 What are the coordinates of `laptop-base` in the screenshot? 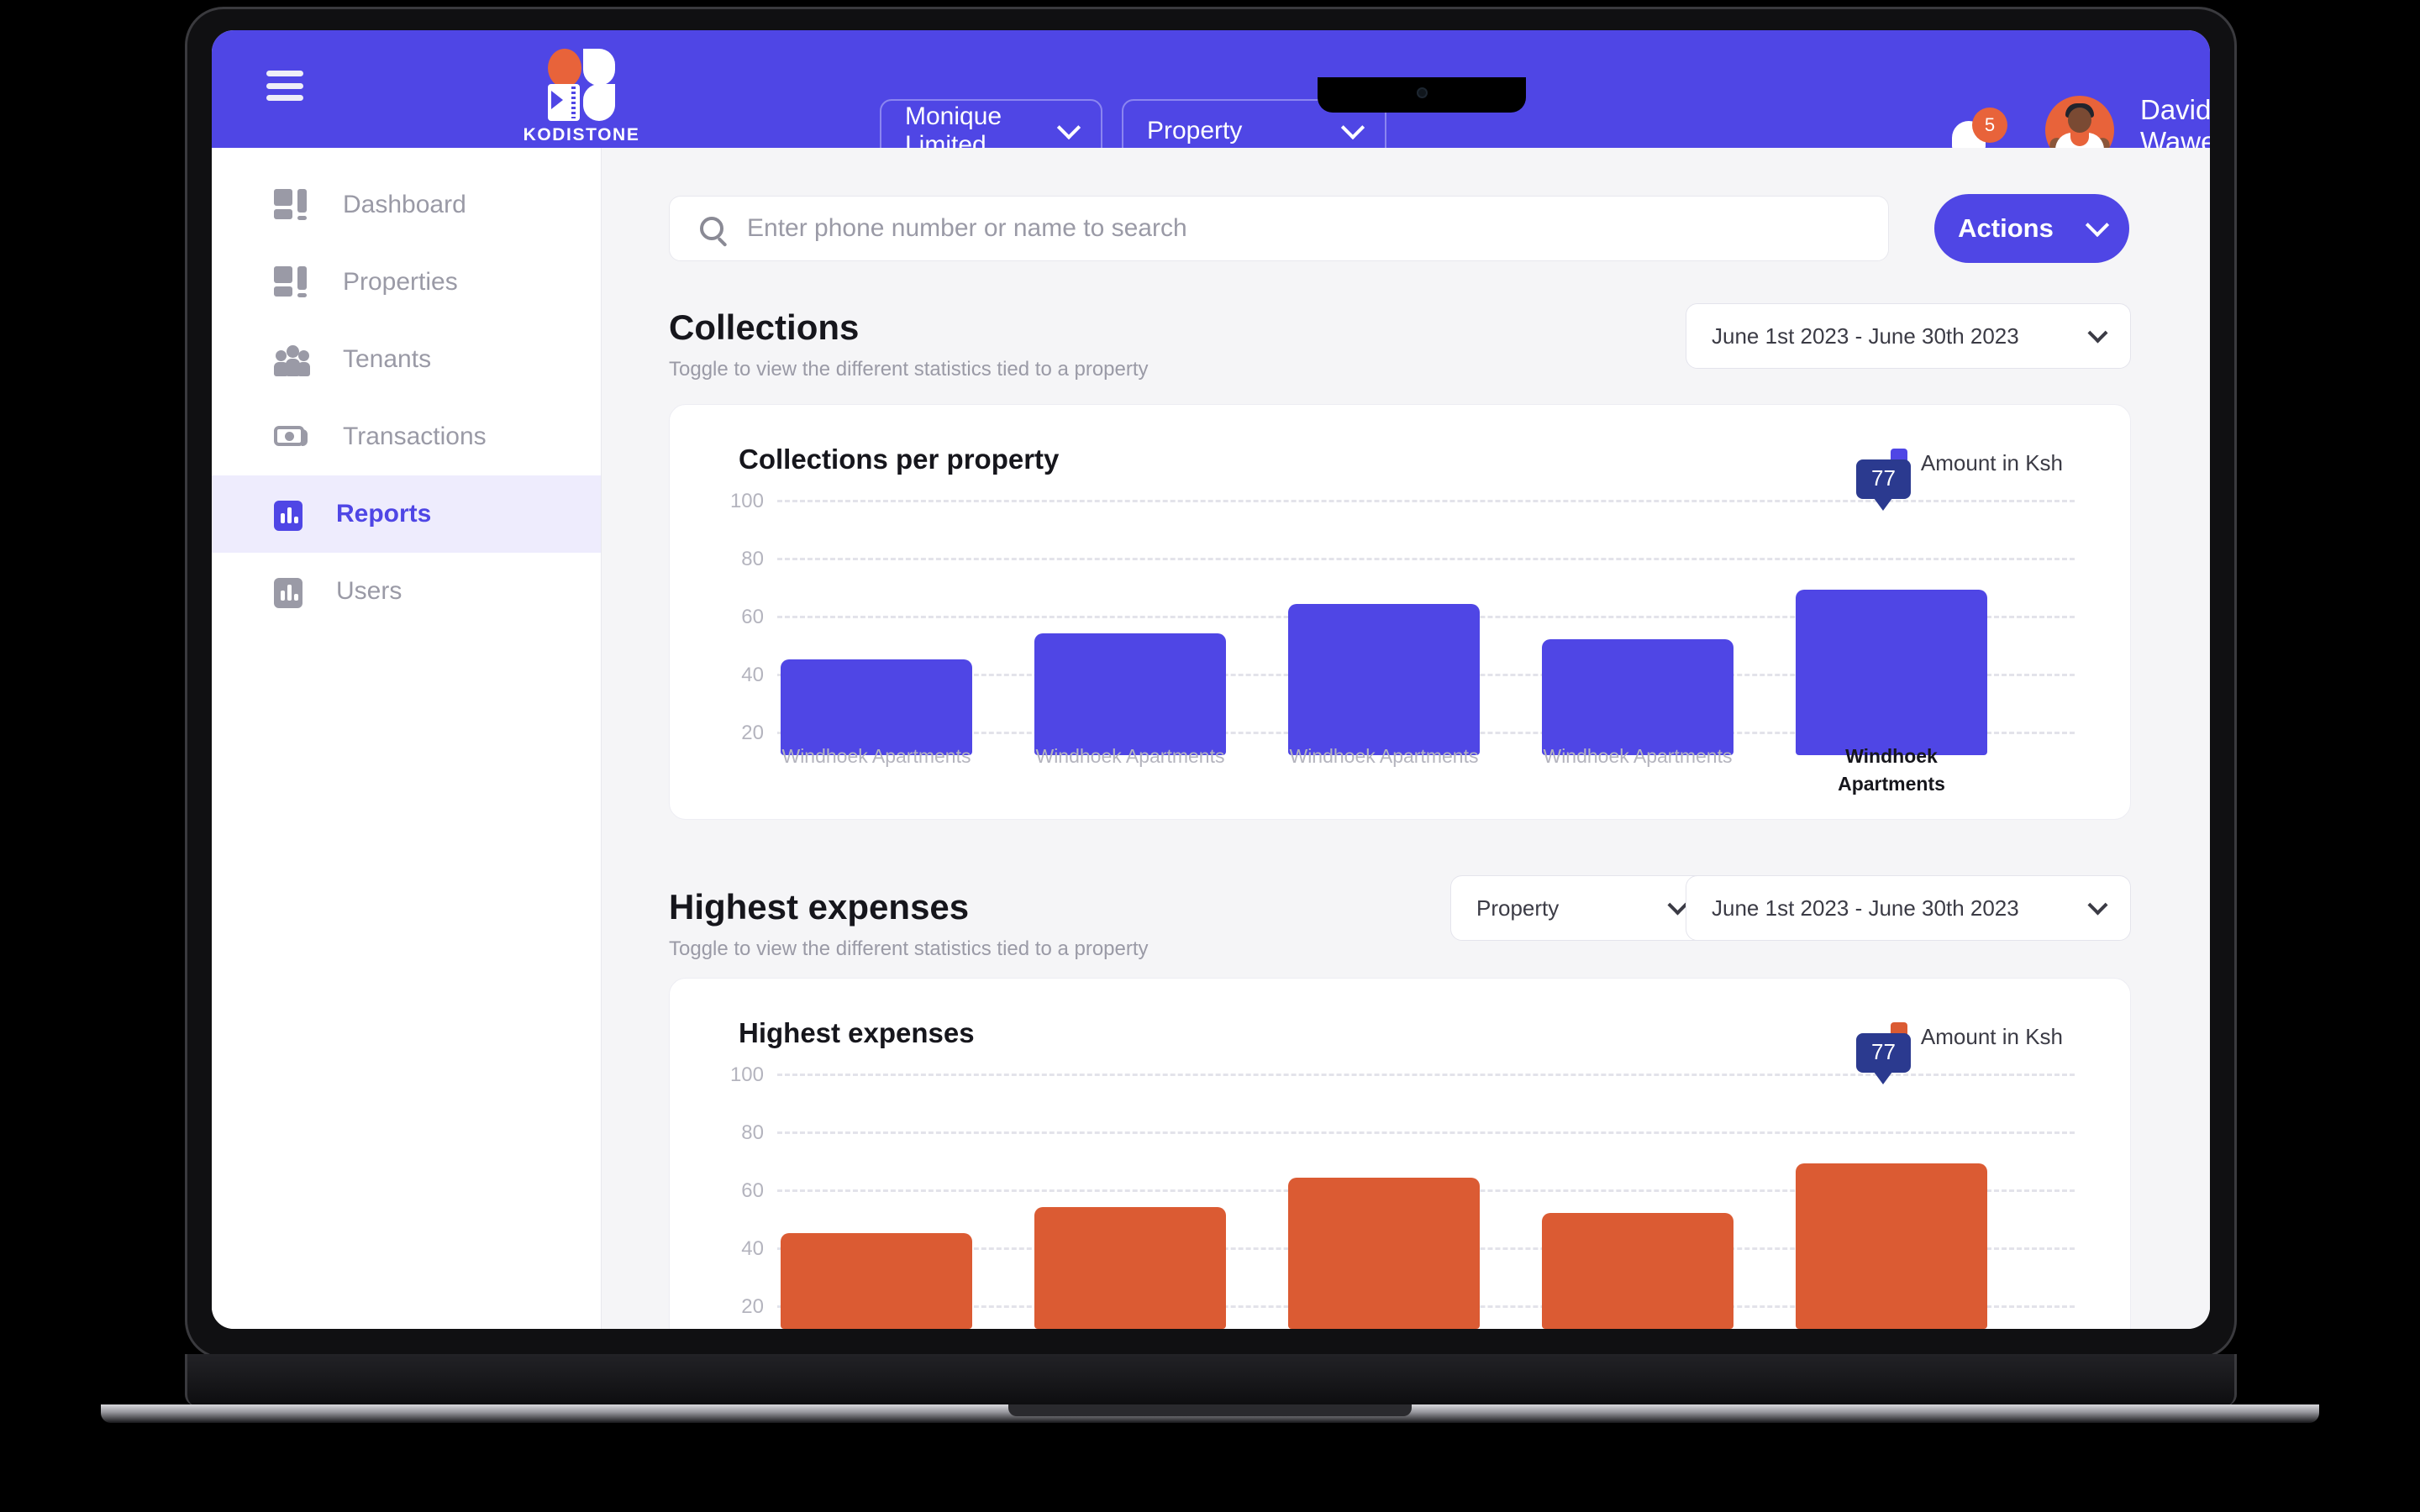 It's located at (1211, 1380).